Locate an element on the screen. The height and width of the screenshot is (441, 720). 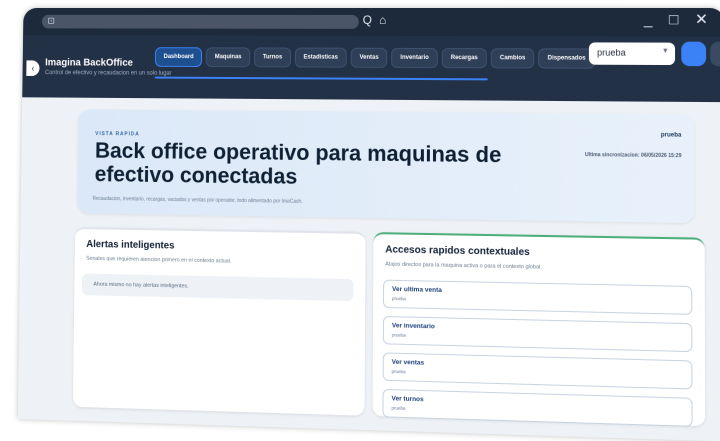
link-ultima-venta: Ver ultima venta prueba is located at coordinates (538, 297).